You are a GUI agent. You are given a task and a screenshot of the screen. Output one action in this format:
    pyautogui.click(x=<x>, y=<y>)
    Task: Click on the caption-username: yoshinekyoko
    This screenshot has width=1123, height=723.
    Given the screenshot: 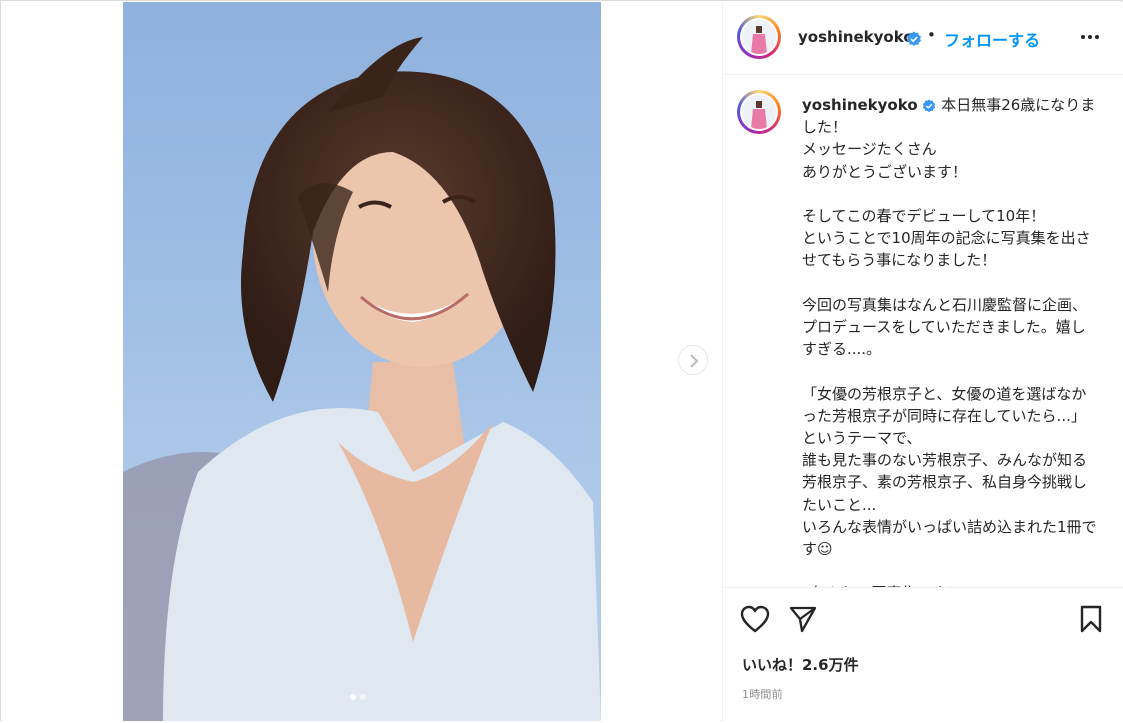 What is the action you would take?
    pyautogui.click(x=860, y=105)
    